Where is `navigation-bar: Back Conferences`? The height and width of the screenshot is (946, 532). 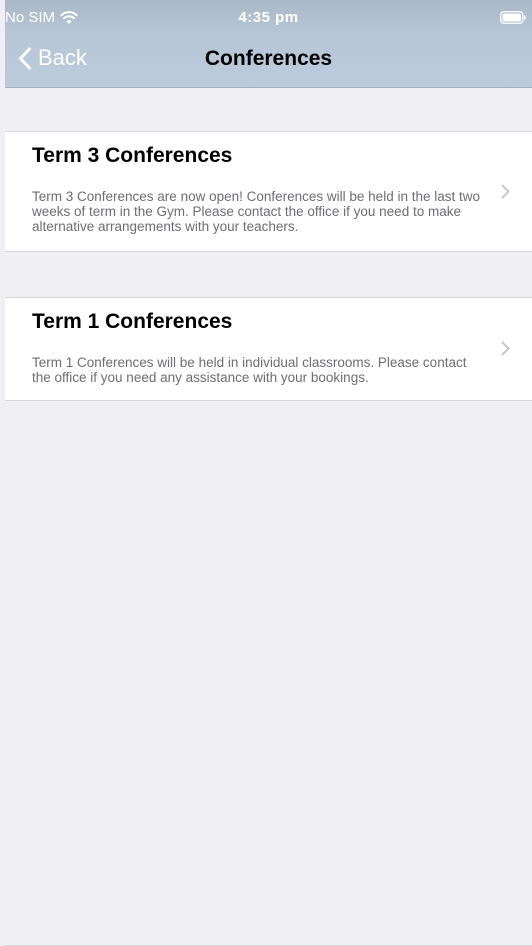 navigation-bar: Back Conferences is located at coordinates (268, 61).